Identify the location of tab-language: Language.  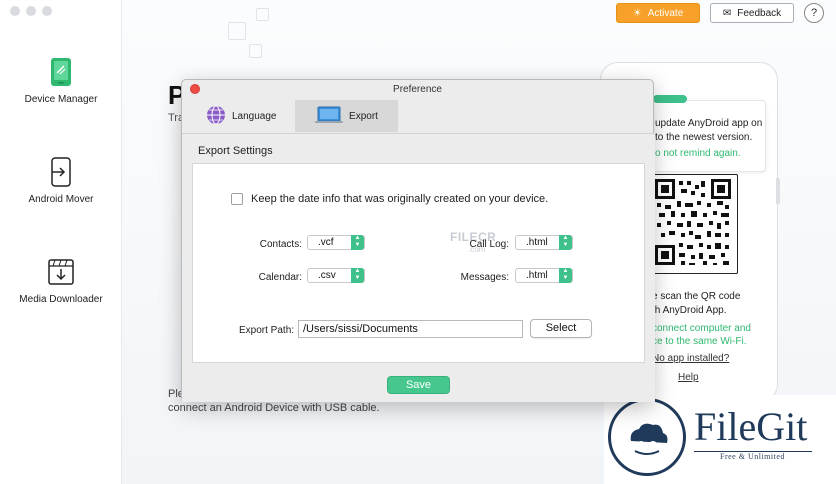
(241, 116).